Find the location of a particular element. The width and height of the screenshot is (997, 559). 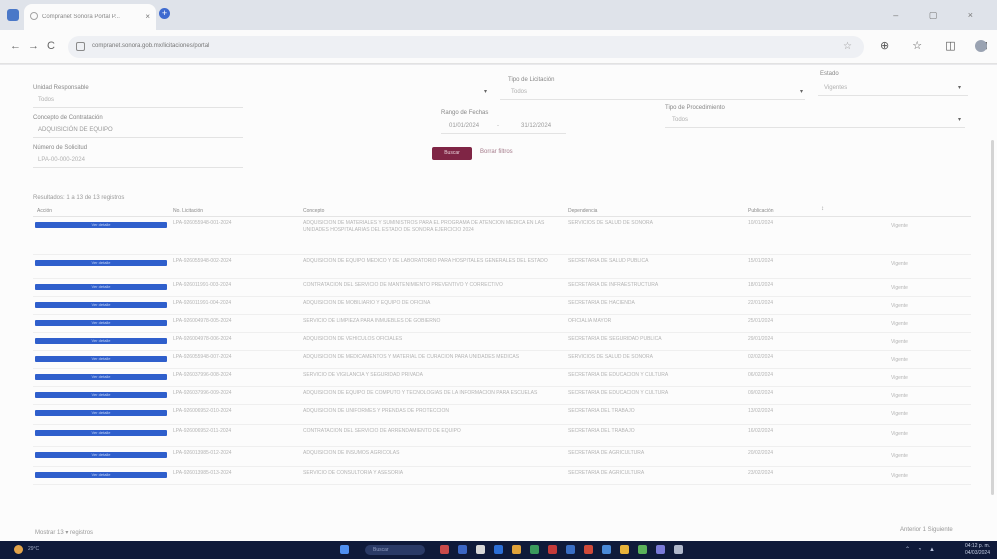

estado-underline is located at coordinates (893, 95).